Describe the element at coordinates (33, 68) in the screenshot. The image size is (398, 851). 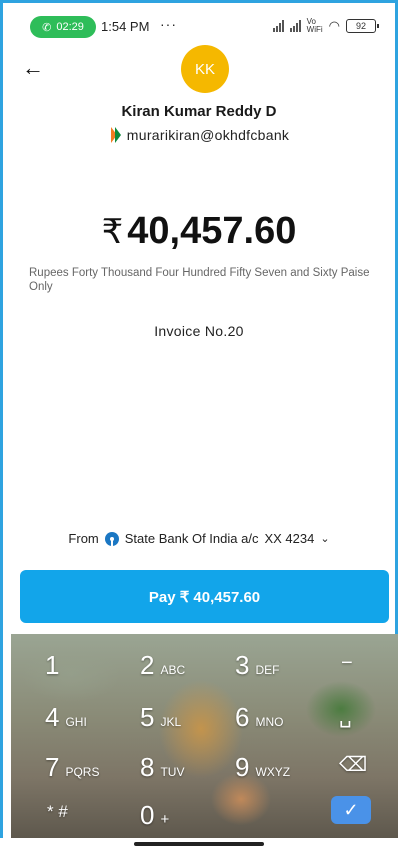
I see `back-arrow-icon: ←` at that location.